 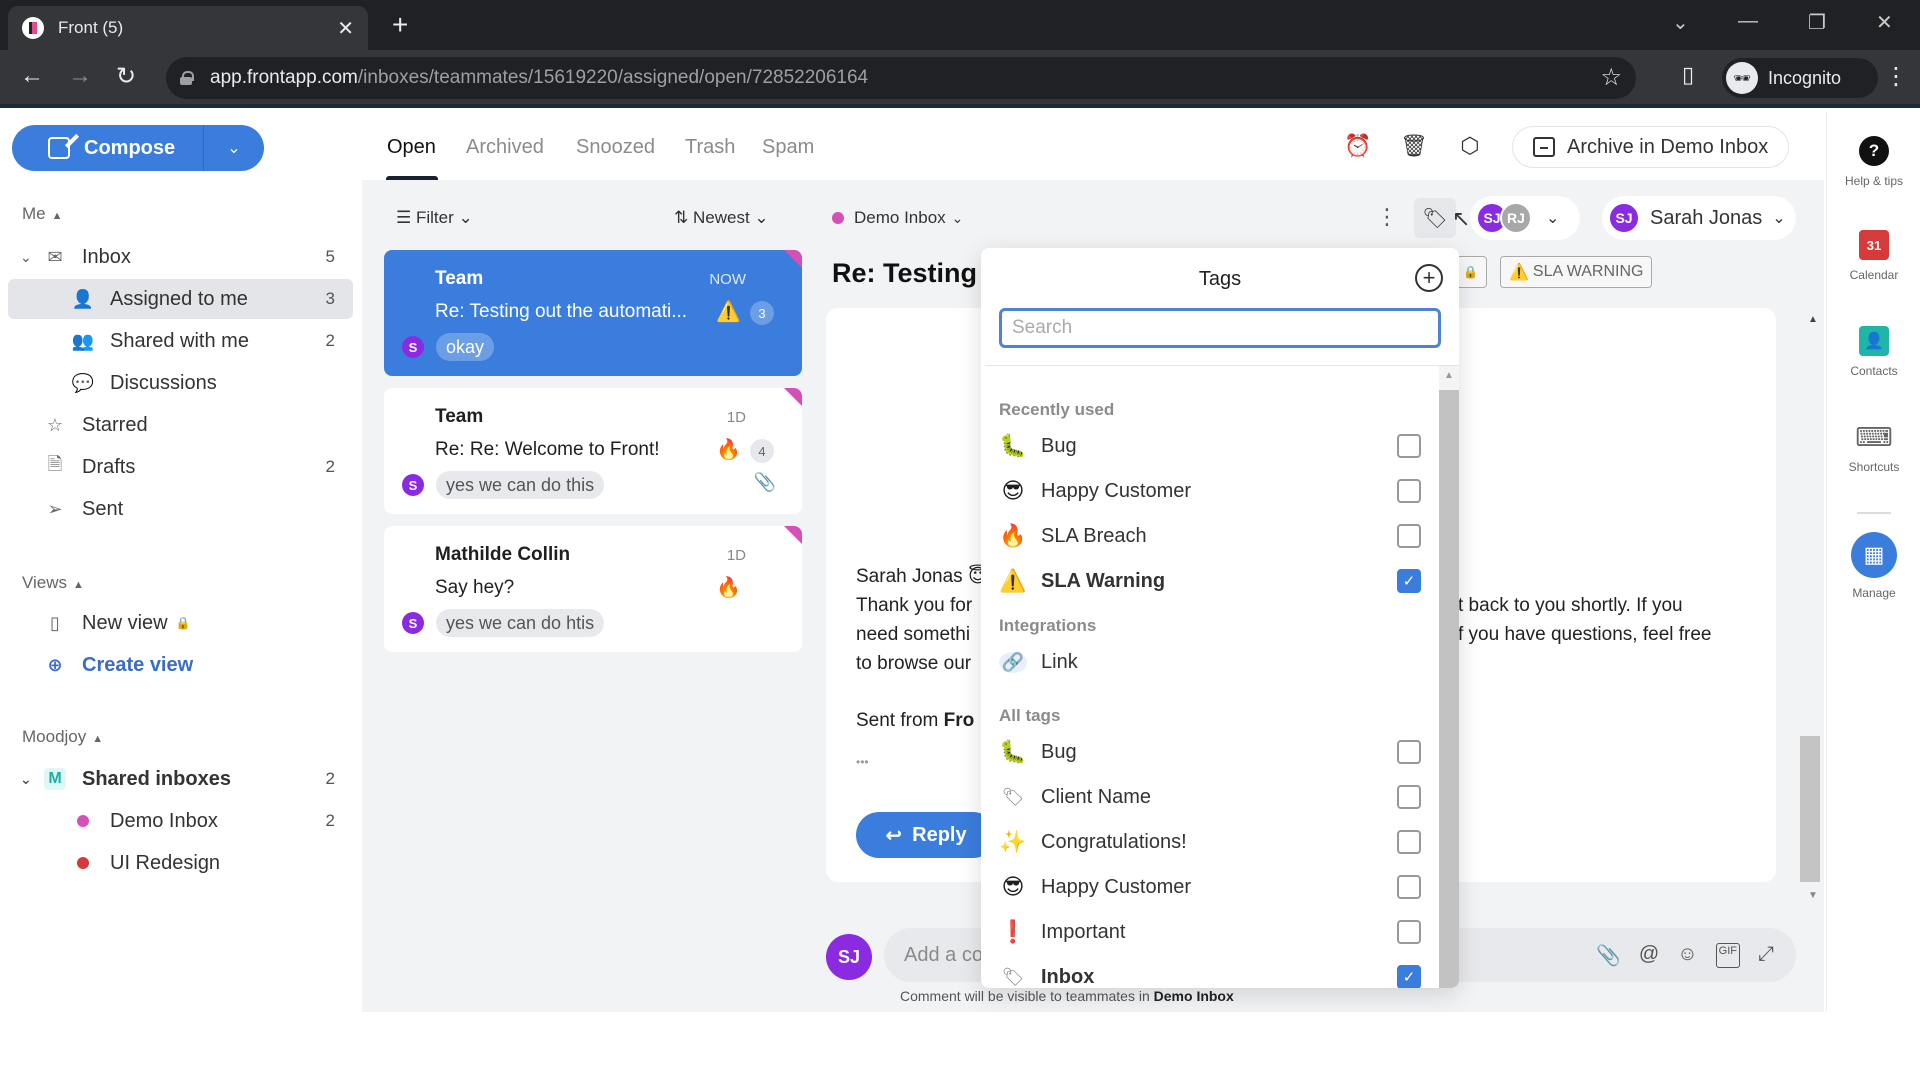 What do you see at coordinates (1687, 955) in the screenshot?
I see `emoji-smiley-icon: ☺` at bounding box center [1687, 955].